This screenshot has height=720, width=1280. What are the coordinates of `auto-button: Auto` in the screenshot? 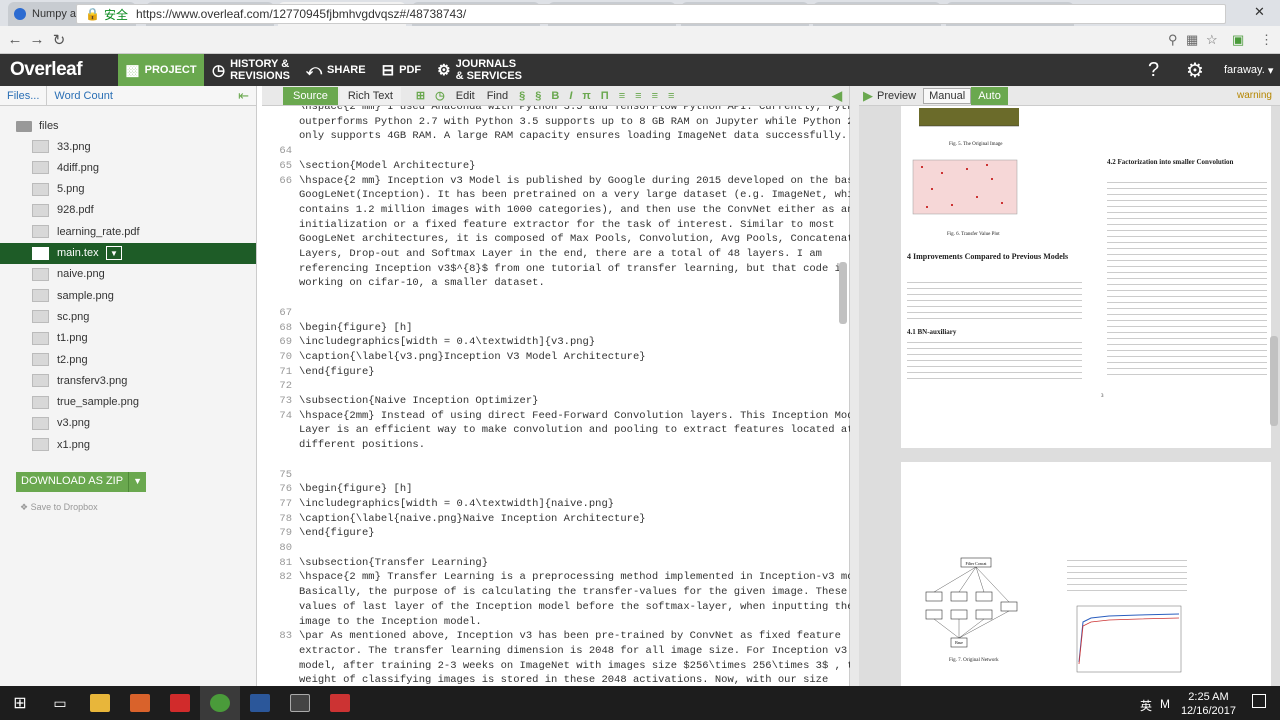 It's located at (989, 95).